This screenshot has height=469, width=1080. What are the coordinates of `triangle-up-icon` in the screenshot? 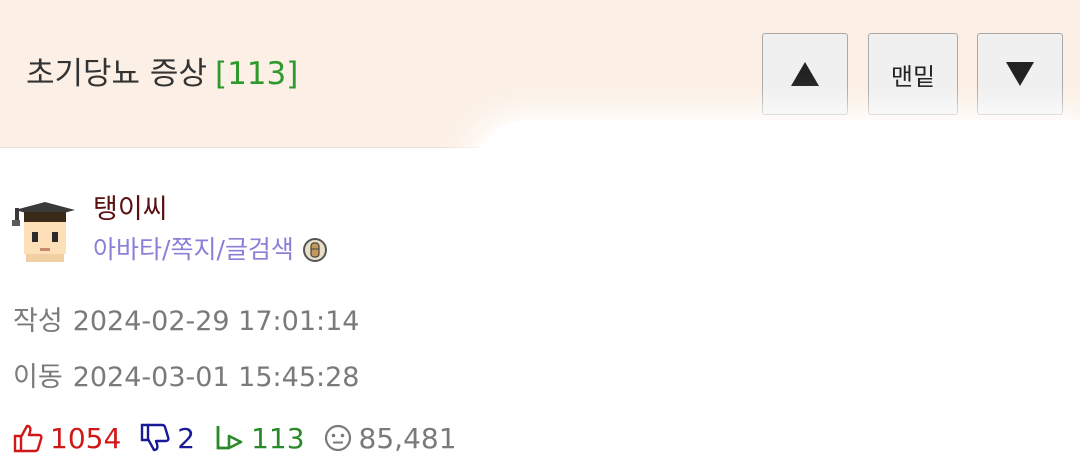 It's located at (805, 74).